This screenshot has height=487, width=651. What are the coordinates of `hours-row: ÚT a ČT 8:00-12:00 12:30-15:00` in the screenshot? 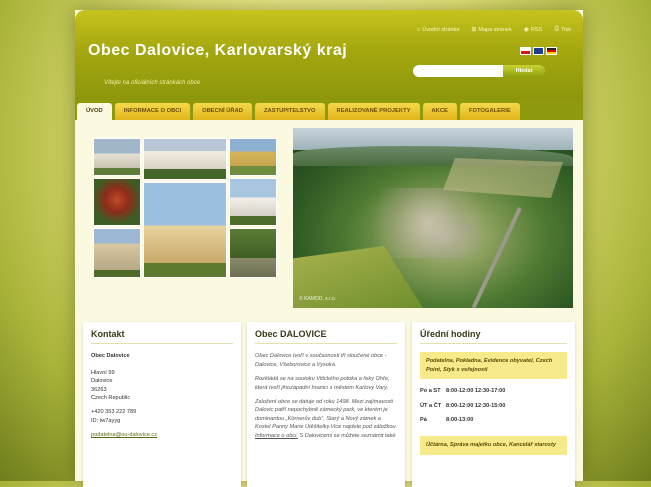 It's located at (463, 405).